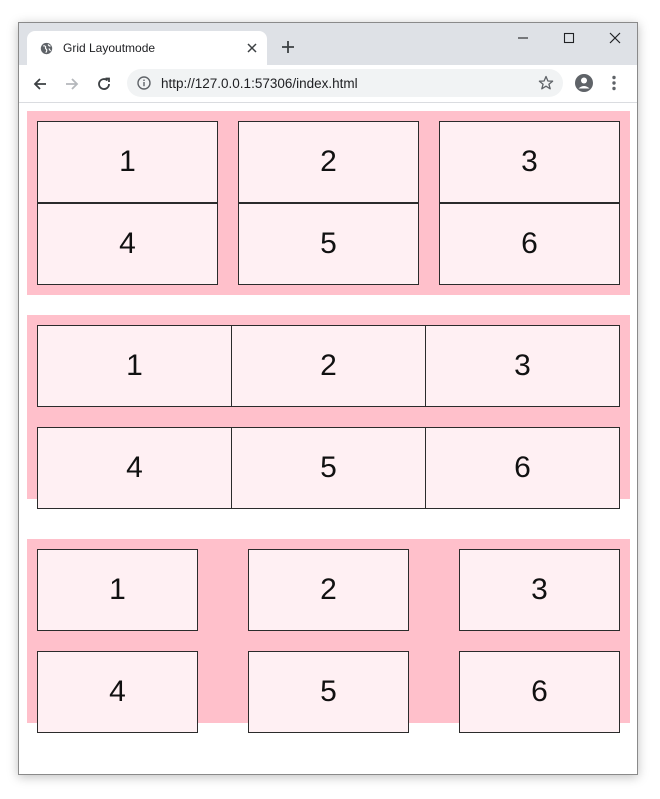 This screenshot has width=660, height=799. I want to click on browser-toolbar: http://127.0.0.1:57306/index.html, so click(328, 84).